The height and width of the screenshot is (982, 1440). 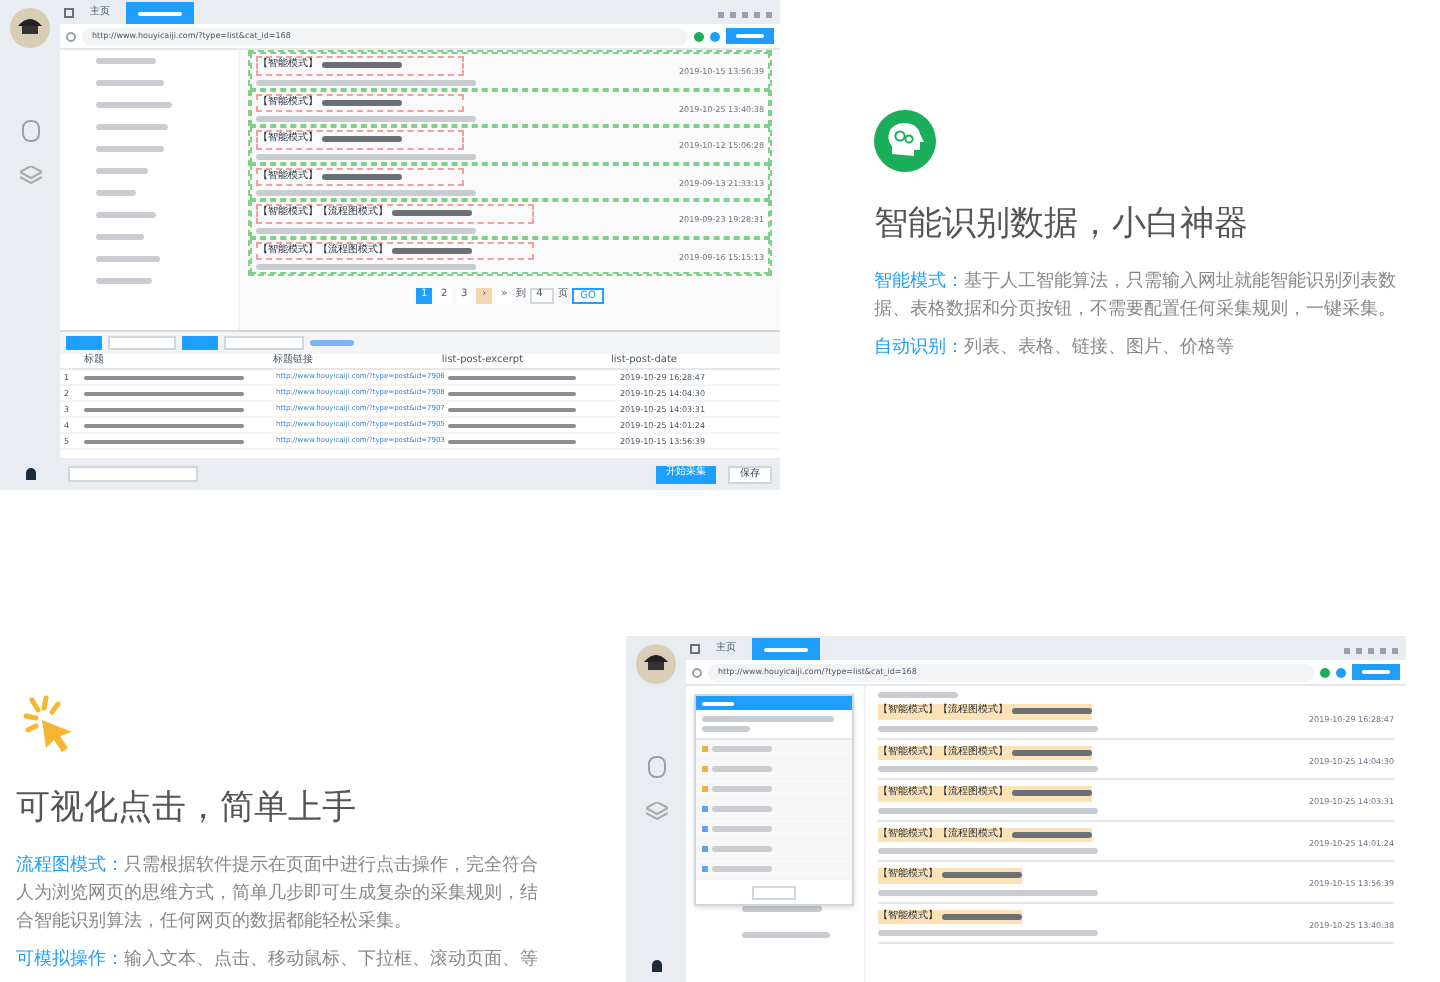 What do you see at coordinates (1136, 296) in the screenshot?
I see `feature-description: 智能模式：基于人工智能算法，只需输入网址就能智能识别列表数据、表格数据和分页按钮，不需要配置任何采集规则，一键采集。` at bounding box center [1136, 296].